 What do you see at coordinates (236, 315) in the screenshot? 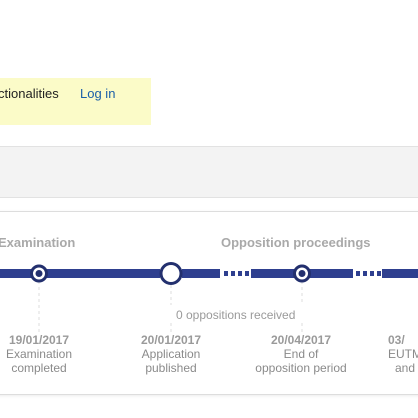
I see `oppositions-received-note: 0 oppositions received` at bounding box center [236, 315].